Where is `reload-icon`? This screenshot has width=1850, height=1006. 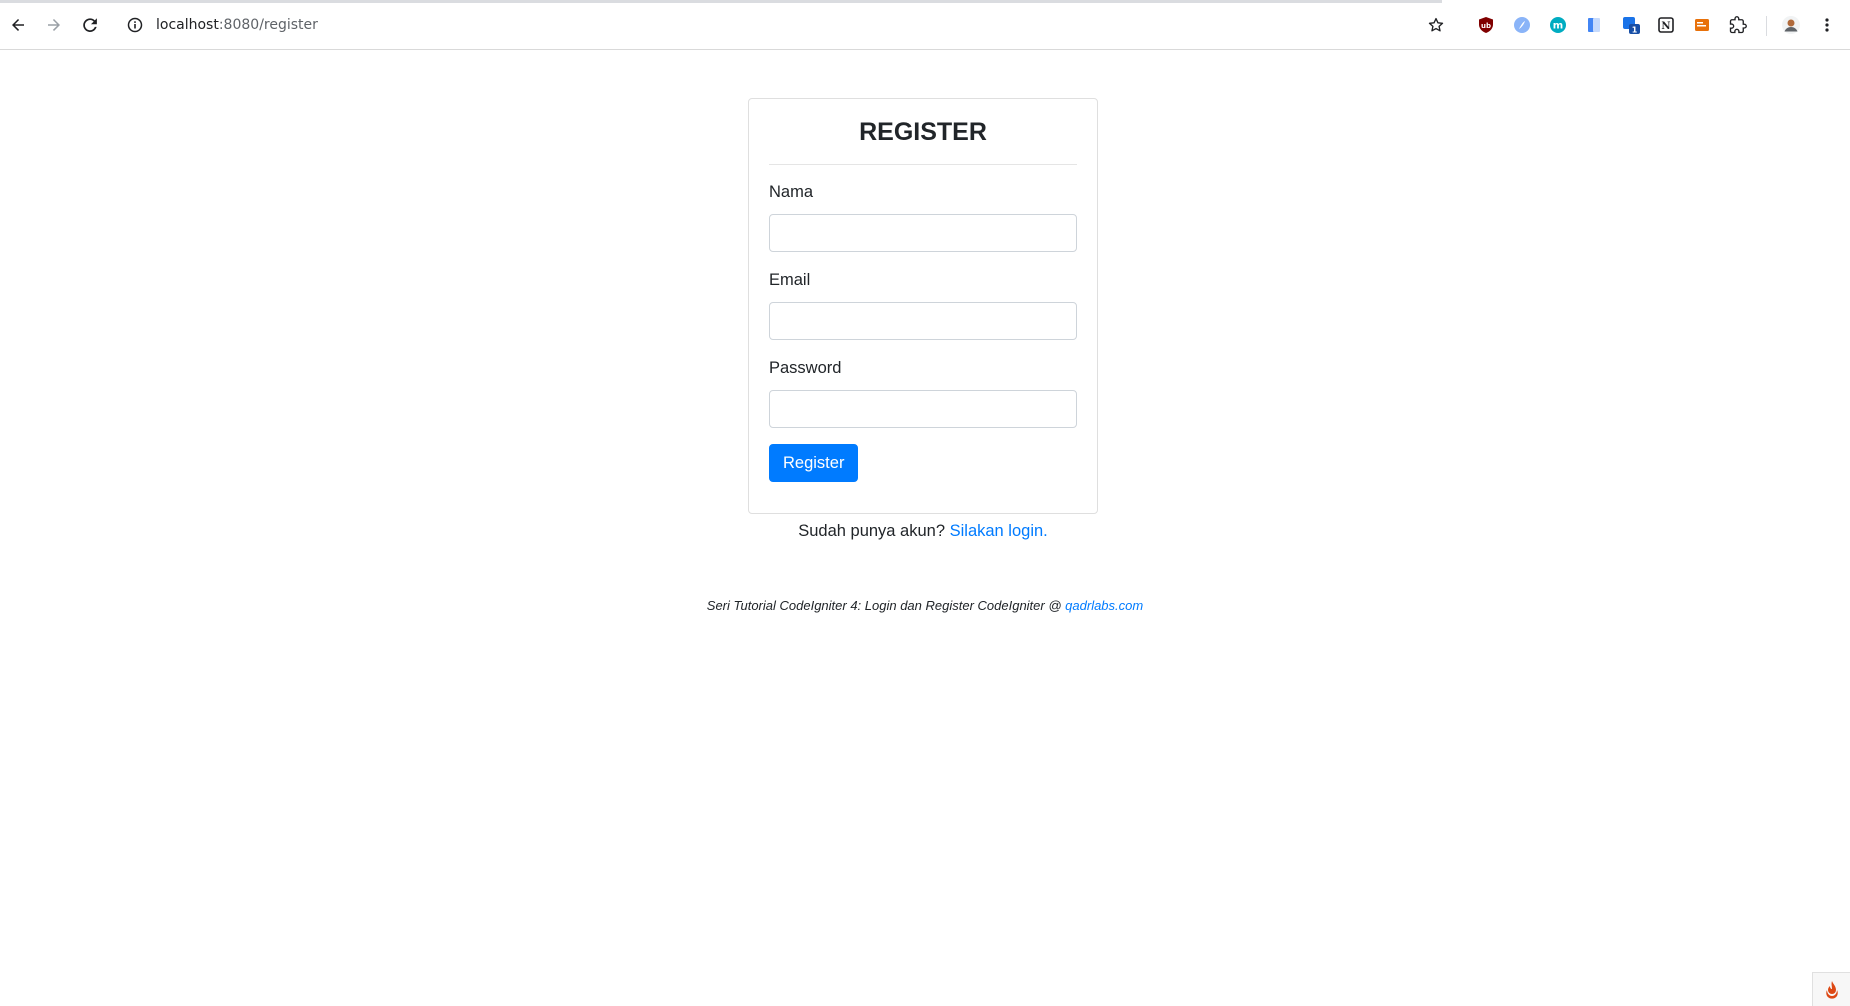 reload-icon is located at coordinates (90, 25).